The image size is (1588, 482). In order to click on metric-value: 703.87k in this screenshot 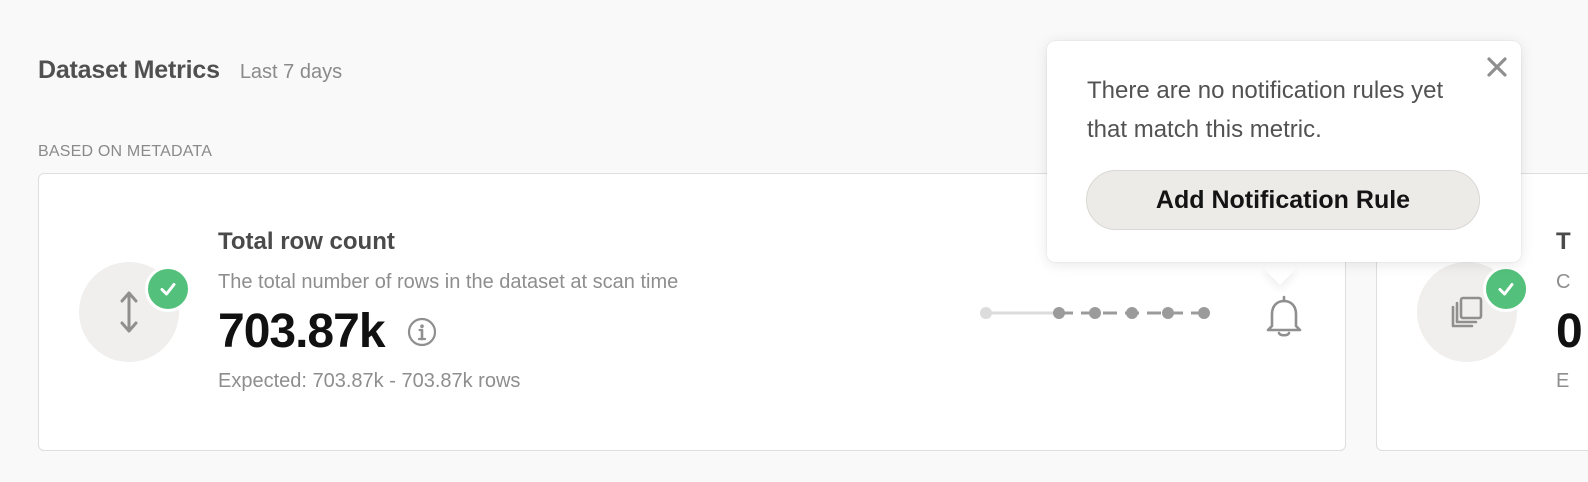, I will do `click(302, 331)`.